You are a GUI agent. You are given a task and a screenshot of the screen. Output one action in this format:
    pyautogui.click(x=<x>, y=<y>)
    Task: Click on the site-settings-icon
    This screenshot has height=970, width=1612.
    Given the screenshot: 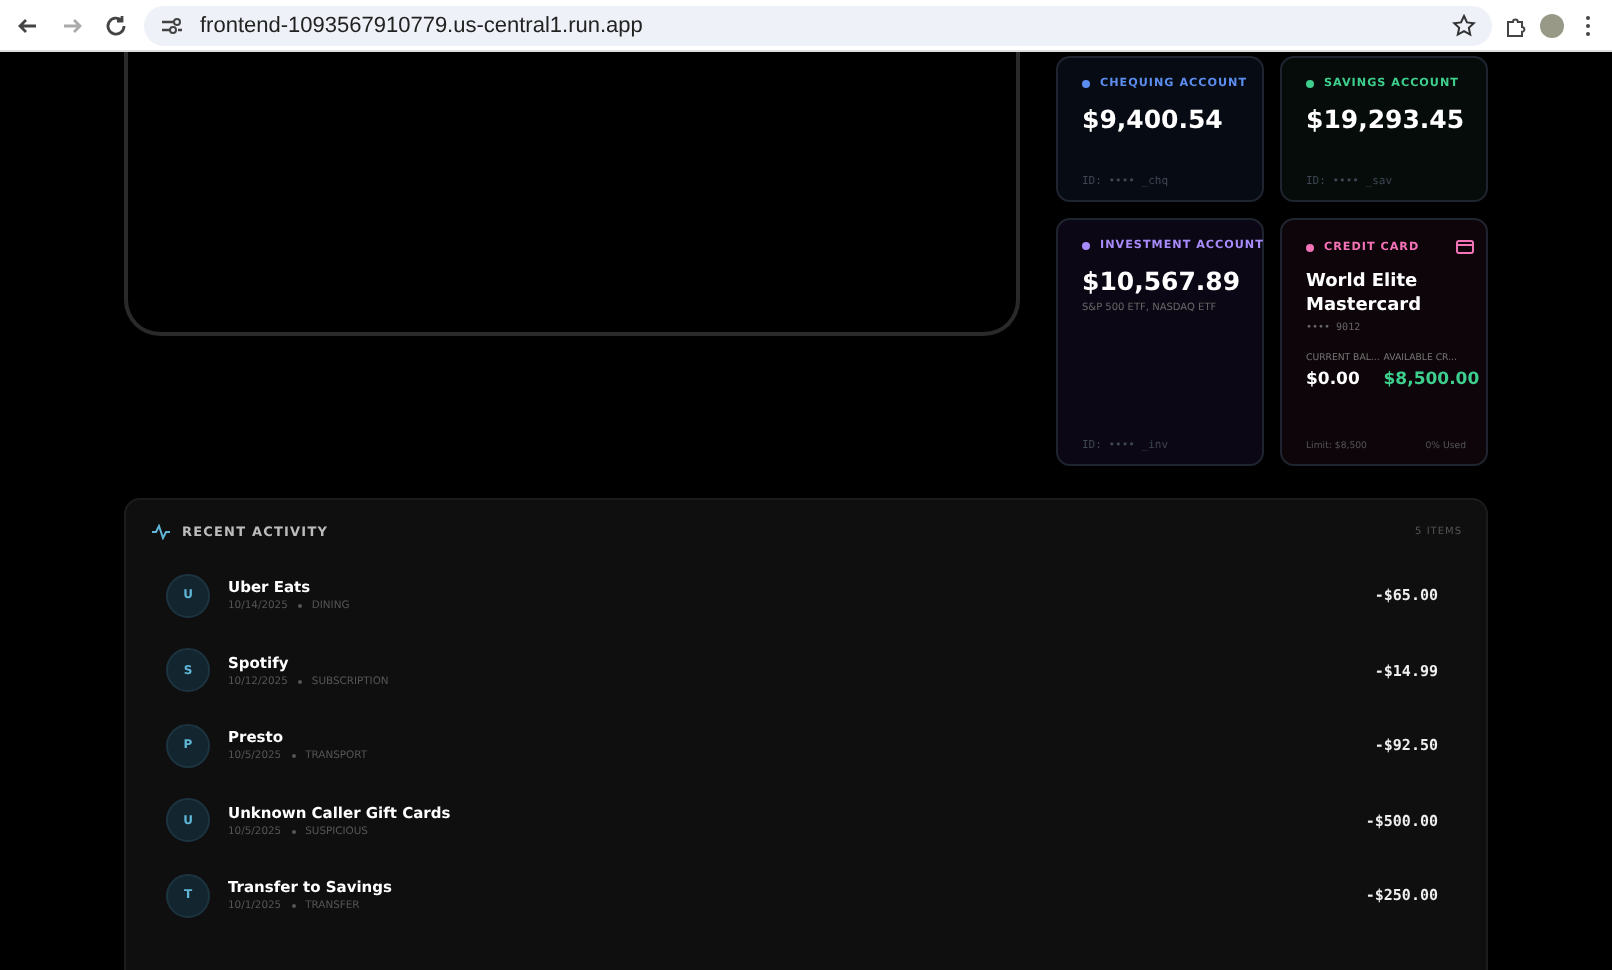 What is the action you would take?
    pyautogui.click(x=172, y=25)
    